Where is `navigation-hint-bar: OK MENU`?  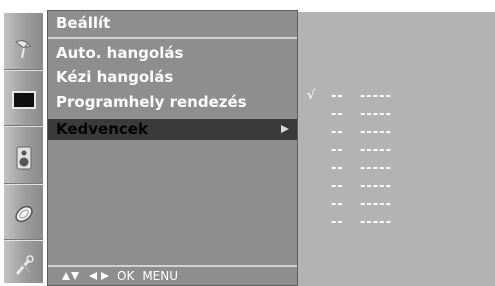 navigation-hint-bar: OK MENU is located at coordinates (172, 275).